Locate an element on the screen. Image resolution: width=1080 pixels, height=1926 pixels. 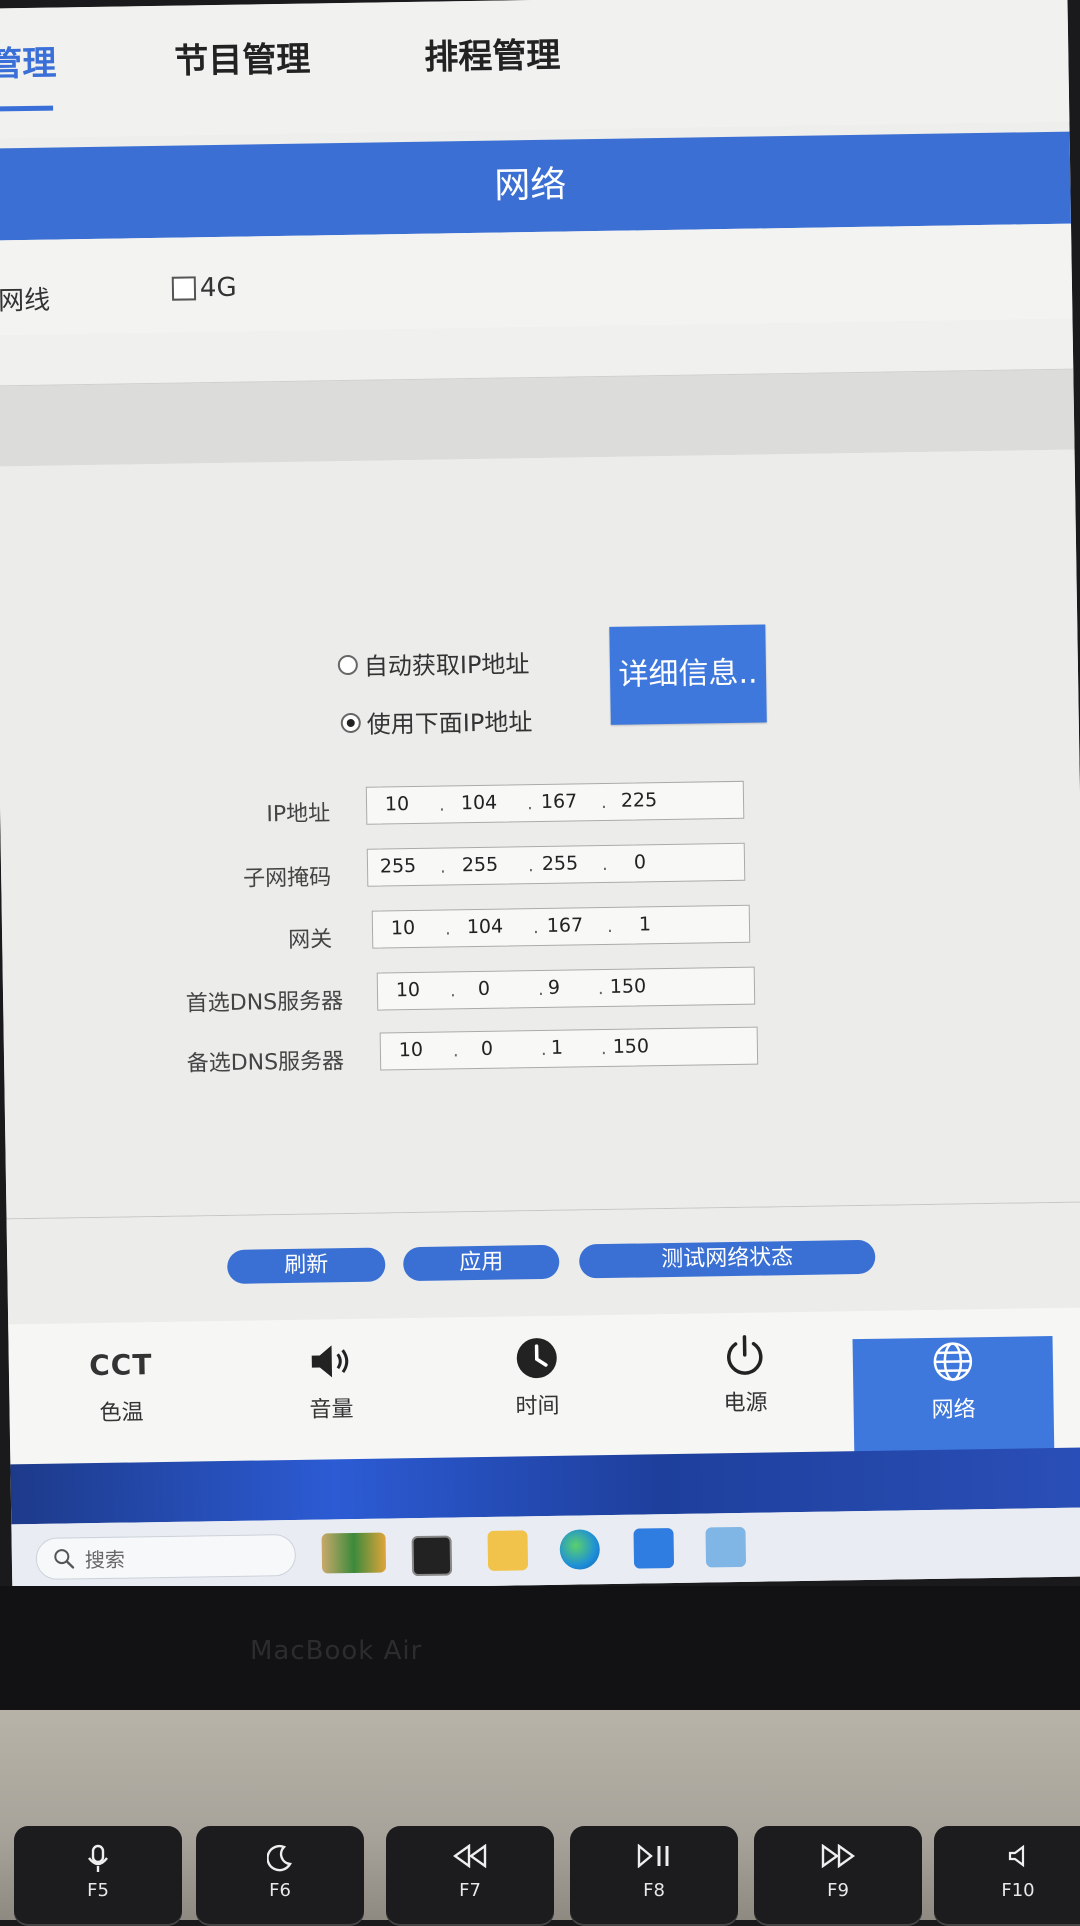
cct-text-icon: CCT is located at coordinates (120, 1364).